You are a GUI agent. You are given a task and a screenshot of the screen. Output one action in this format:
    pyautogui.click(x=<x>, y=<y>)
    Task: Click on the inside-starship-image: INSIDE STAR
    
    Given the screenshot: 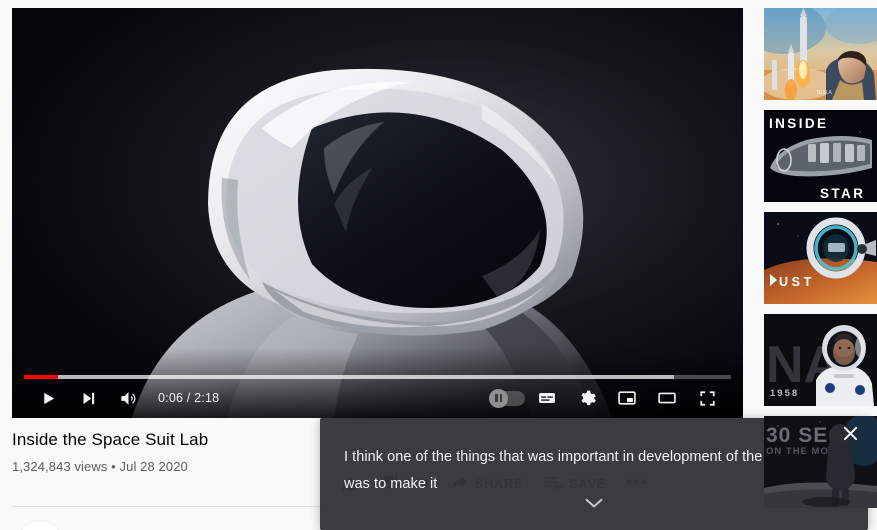 What is the action you would take?
    pyautogui.click(x=820, y=156)
    